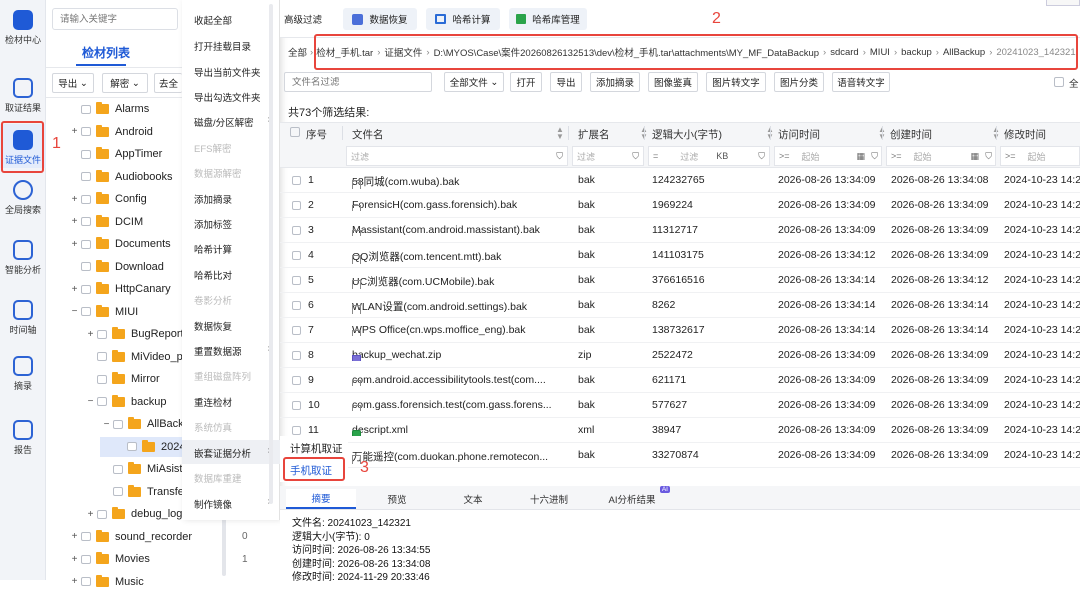  What do you see at coordinates (526, 82) in the screenshot?
I see `open-button: 打开` at bounding box center [526, 82].